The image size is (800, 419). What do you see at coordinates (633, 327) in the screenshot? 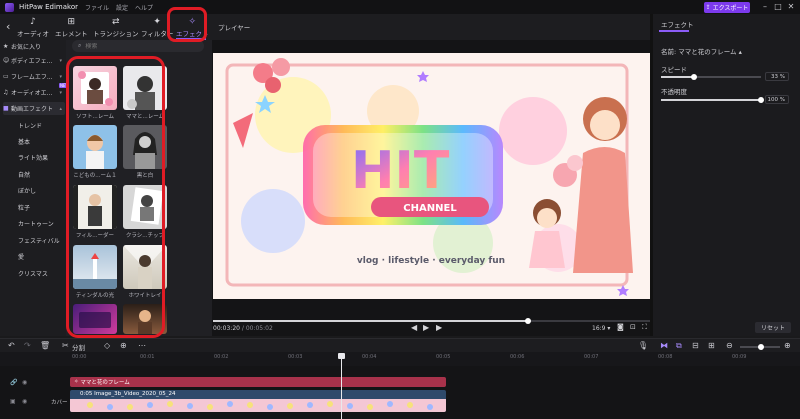
I see `crop-icon: ⊡` at bounding box center [633, 327].